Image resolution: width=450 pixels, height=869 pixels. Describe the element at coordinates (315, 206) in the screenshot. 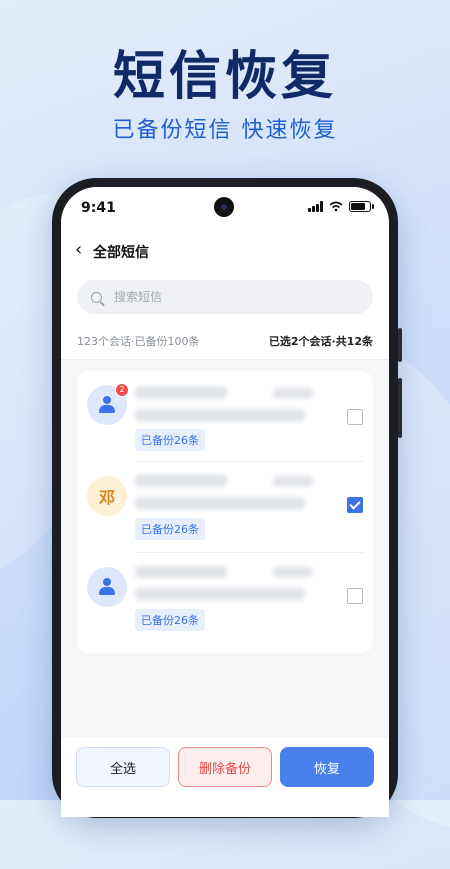

I see `signal-icon` at that location.